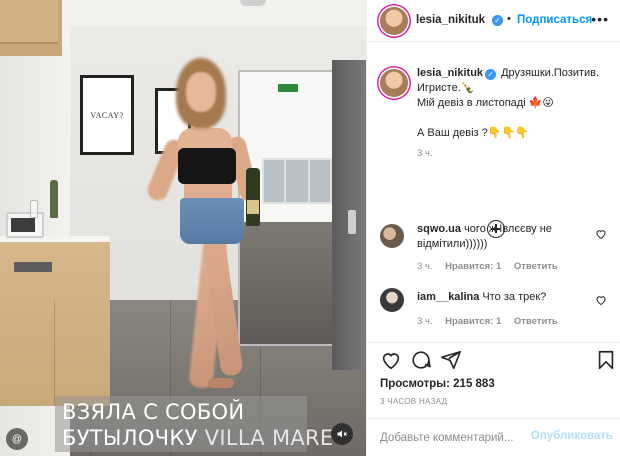 The width and height of the screenshot is (620, 456). I want to click on denim-shorts, so click(212, 221).